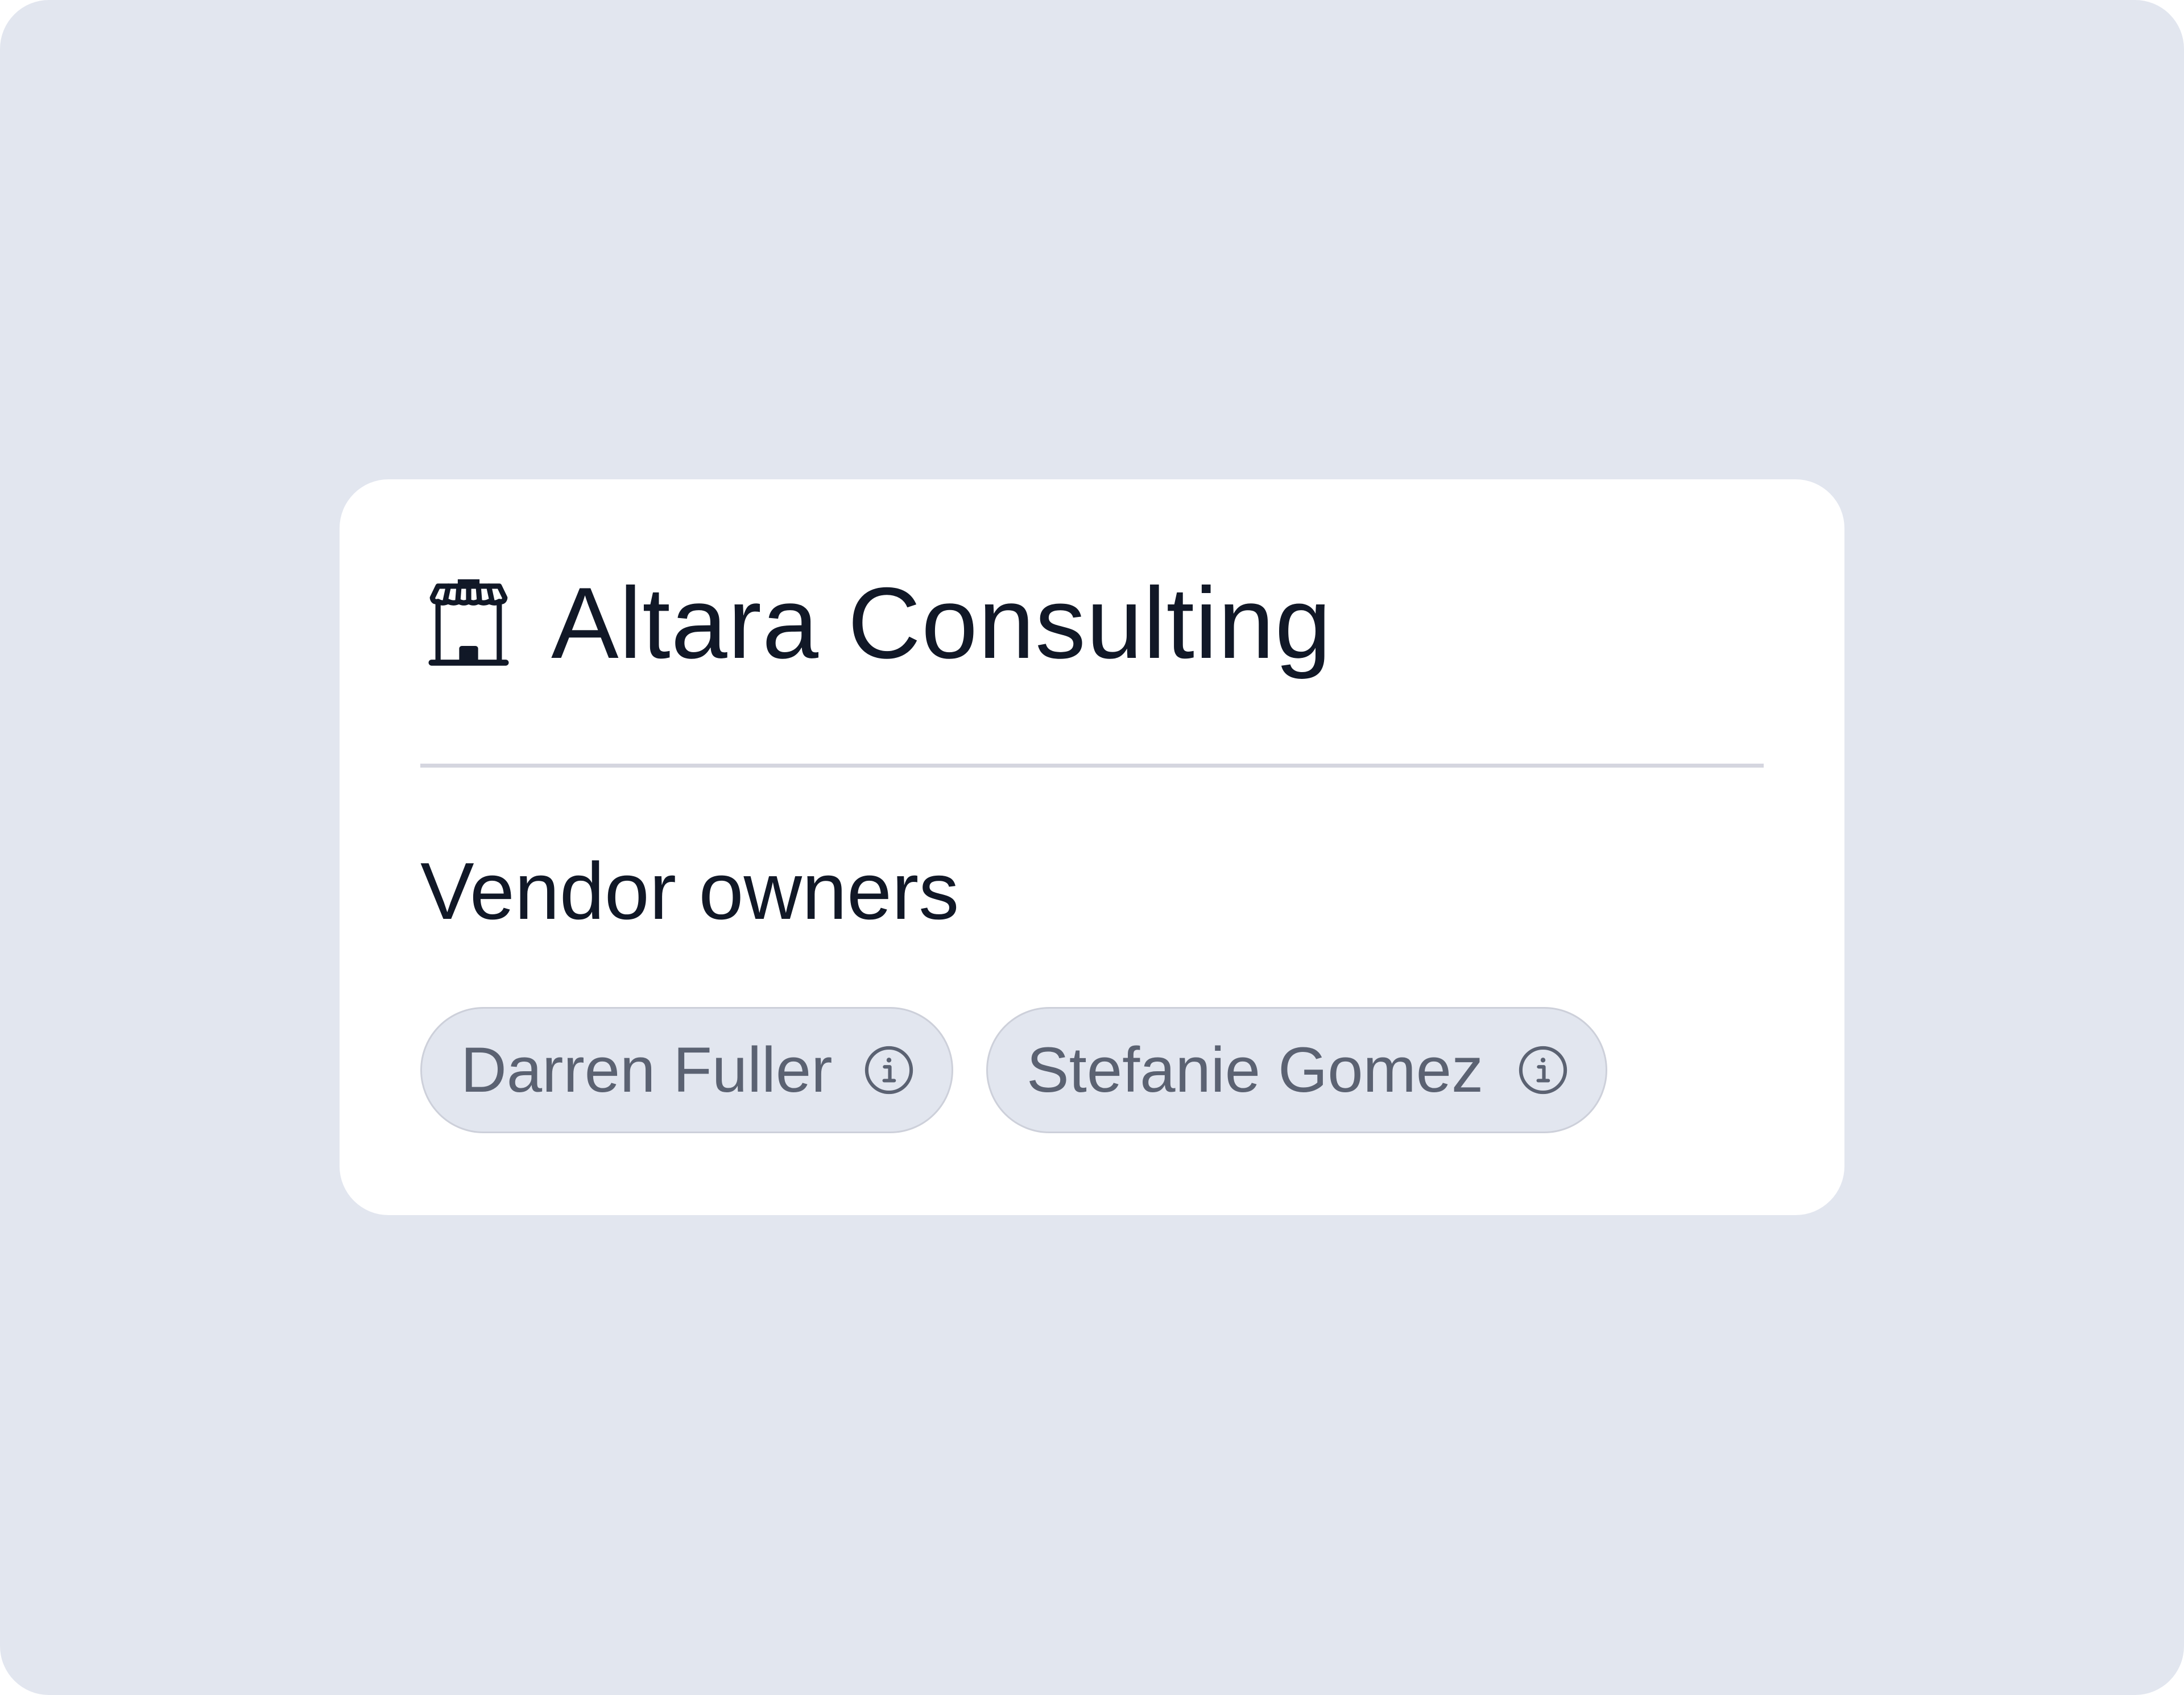  I want to click on vendor-header: Altara Consulting, so click(876, 623).